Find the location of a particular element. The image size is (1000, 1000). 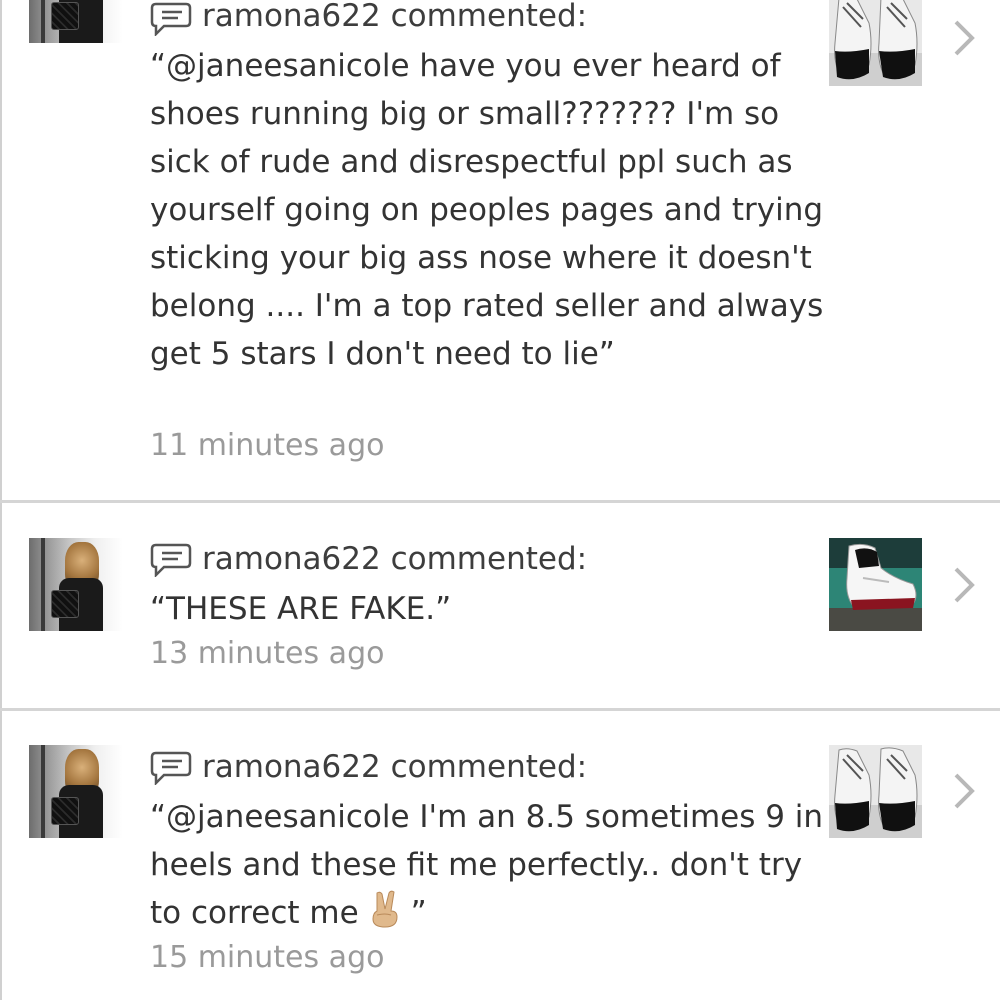

timestamp: 11 minutes ago is located at coordinates (267, 445).